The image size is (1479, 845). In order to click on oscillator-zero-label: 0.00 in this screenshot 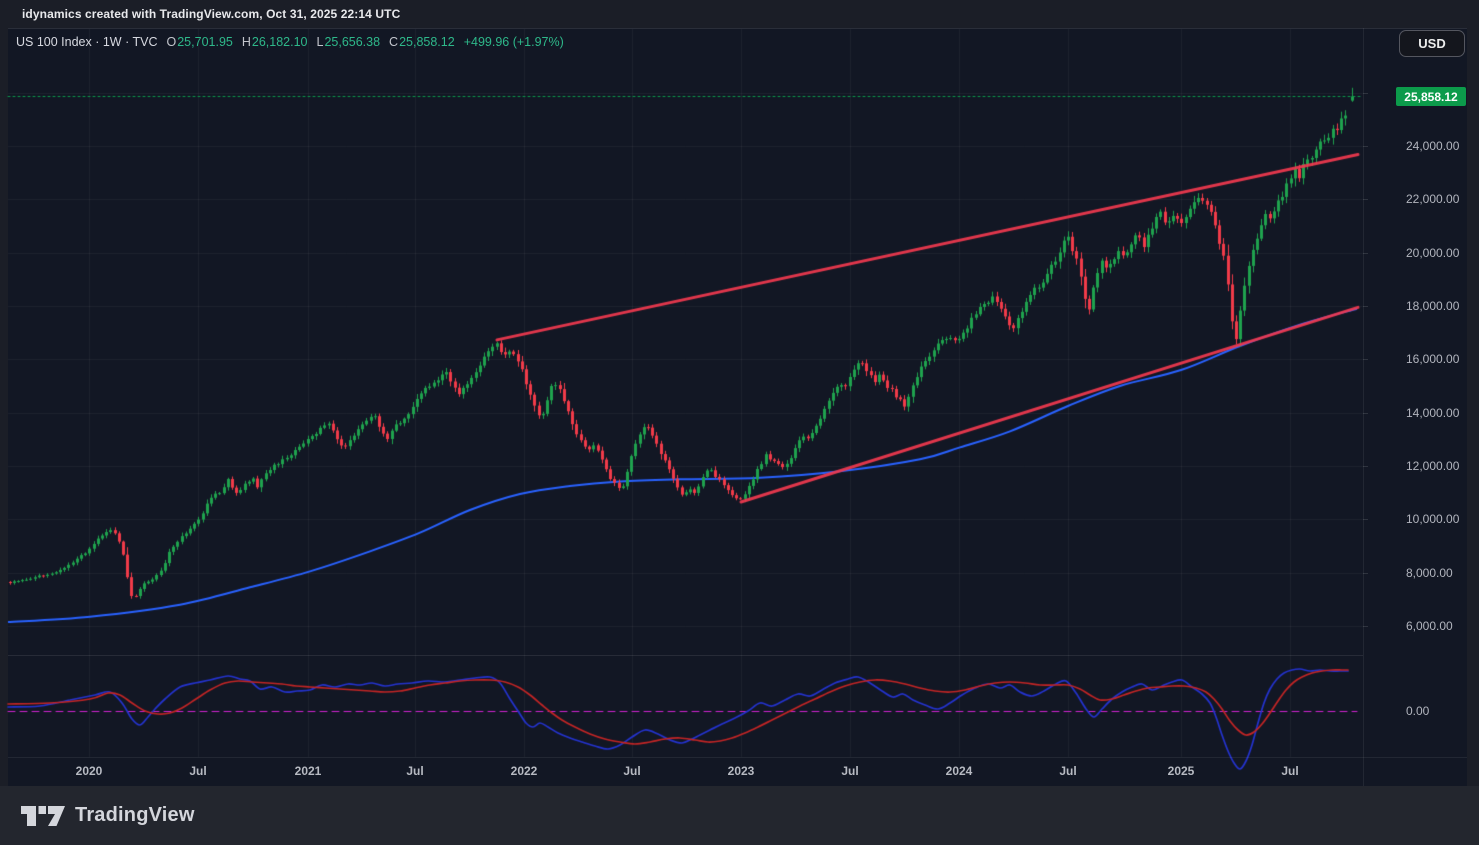, I will do `click(1418, 711)`.